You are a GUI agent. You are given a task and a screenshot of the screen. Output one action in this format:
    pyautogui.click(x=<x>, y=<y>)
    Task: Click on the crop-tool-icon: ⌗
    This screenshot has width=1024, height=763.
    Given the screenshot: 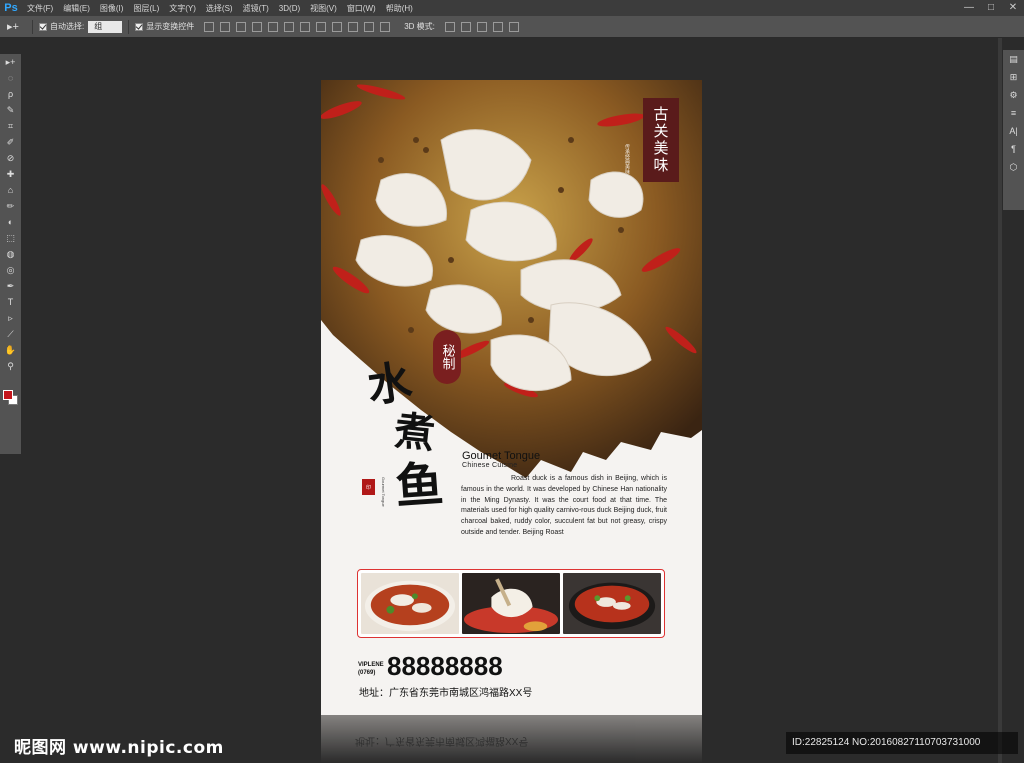 What is the action you would take?
    pyautogui.click(x=10, y=126)
    